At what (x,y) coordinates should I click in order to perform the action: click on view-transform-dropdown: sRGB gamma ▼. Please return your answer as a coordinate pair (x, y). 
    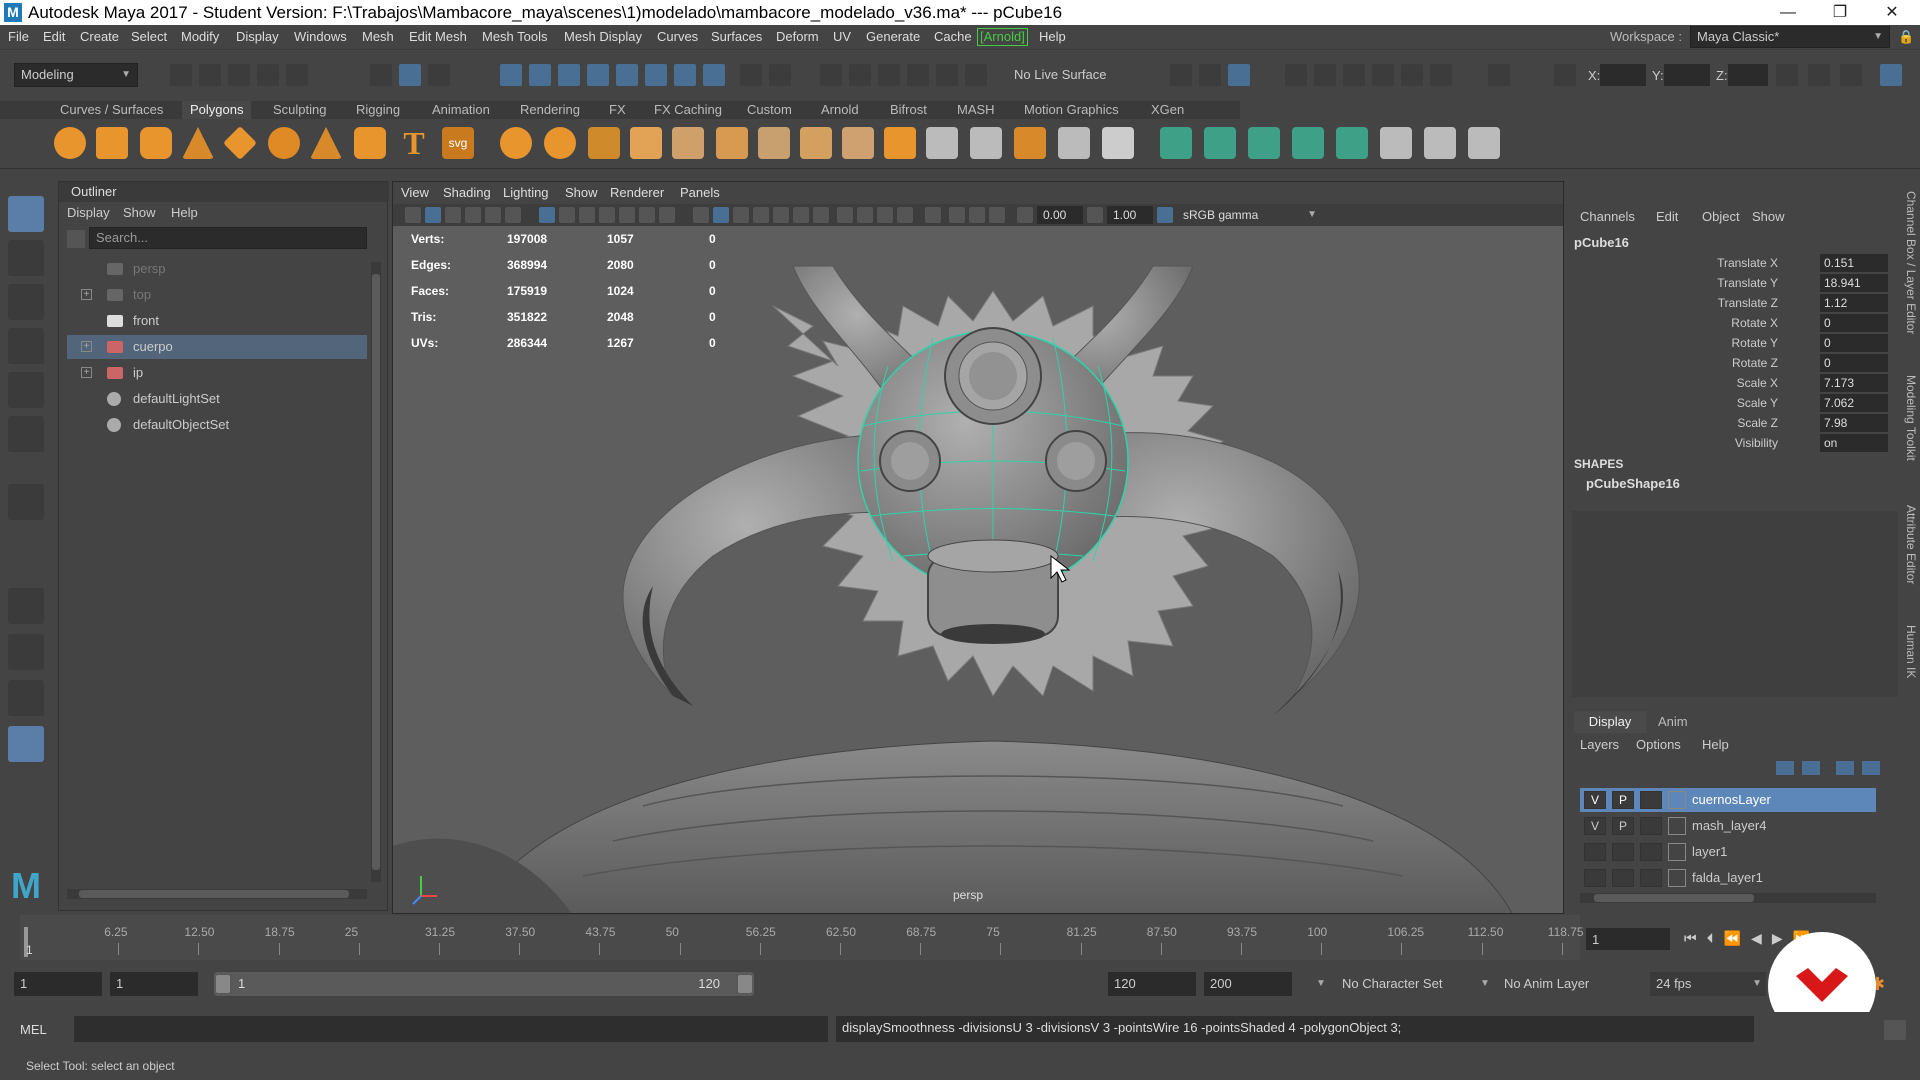
    Looking at the image, I should click on (1249, 215).